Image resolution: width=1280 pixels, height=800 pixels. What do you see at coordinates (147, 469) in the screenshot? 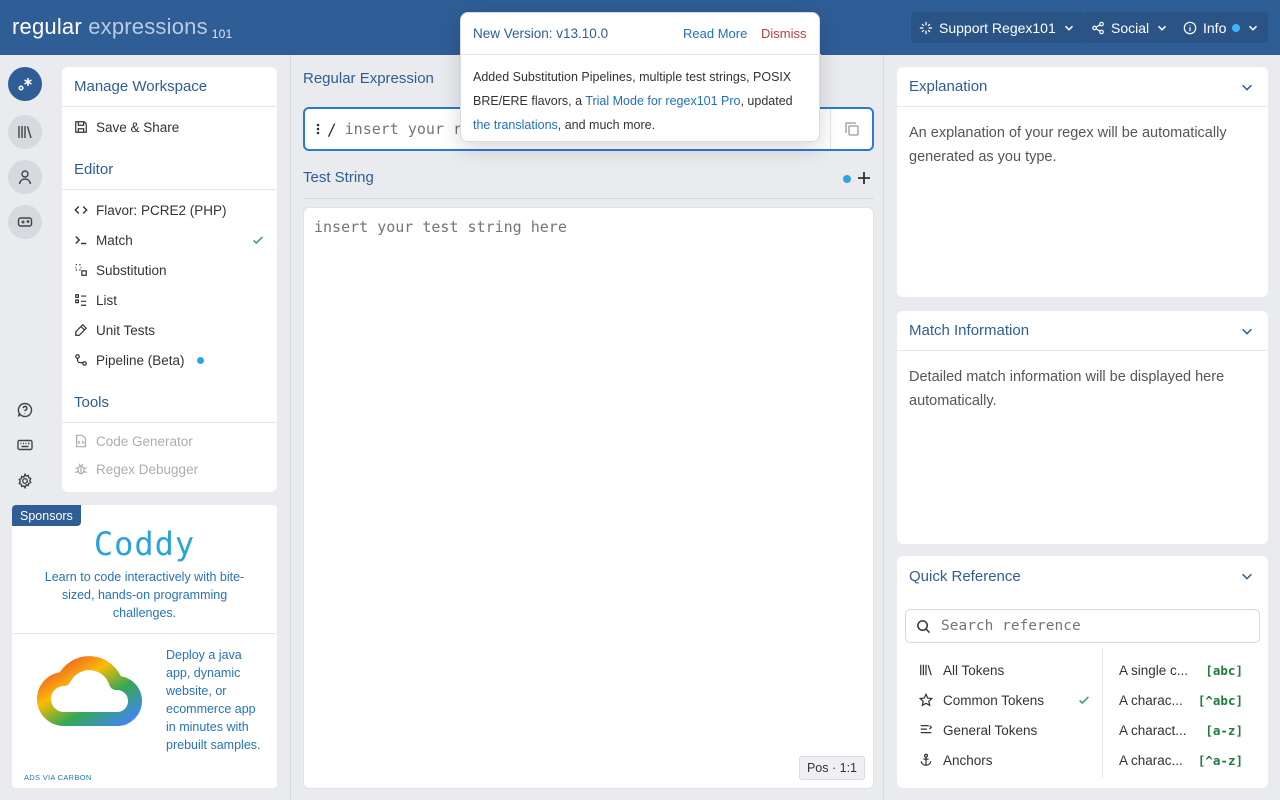
I see `sidebar-item-label: Regex Debugger` at bounding box center [147, 469].